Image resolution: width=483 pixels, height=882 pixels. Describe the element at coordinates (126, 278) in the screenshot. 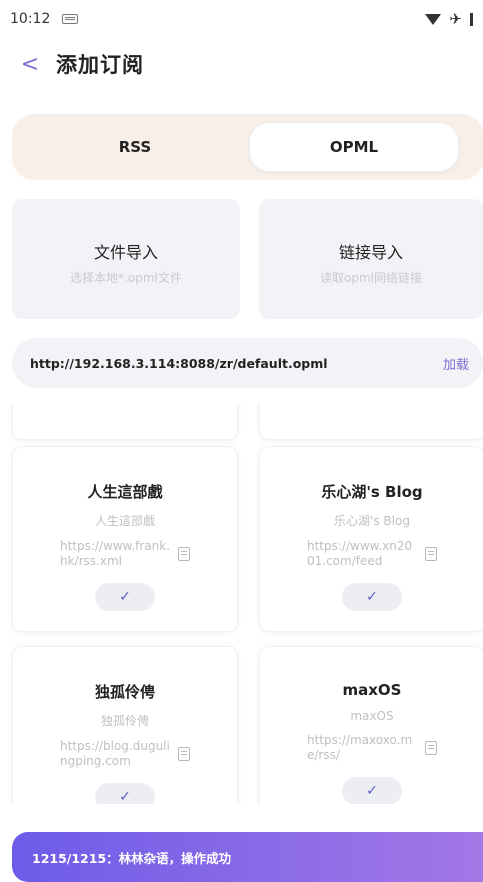

I see `file-import-subtitle: 选择本地*.opml文件` at that location.